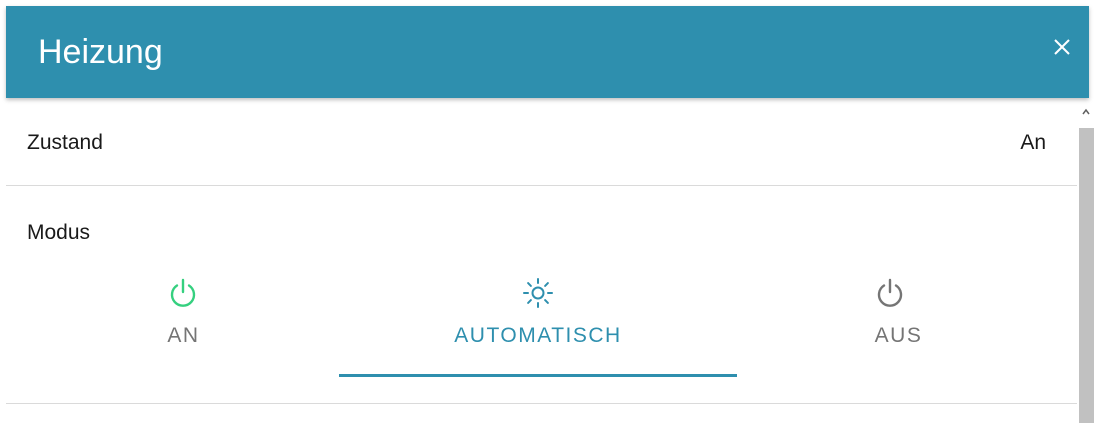 This screenshot has height=423, width=1095. What do you see at coordinates (183, 335) in the screenshot?
I see `tab-an-label: AN` at bounding box center [183, 335].